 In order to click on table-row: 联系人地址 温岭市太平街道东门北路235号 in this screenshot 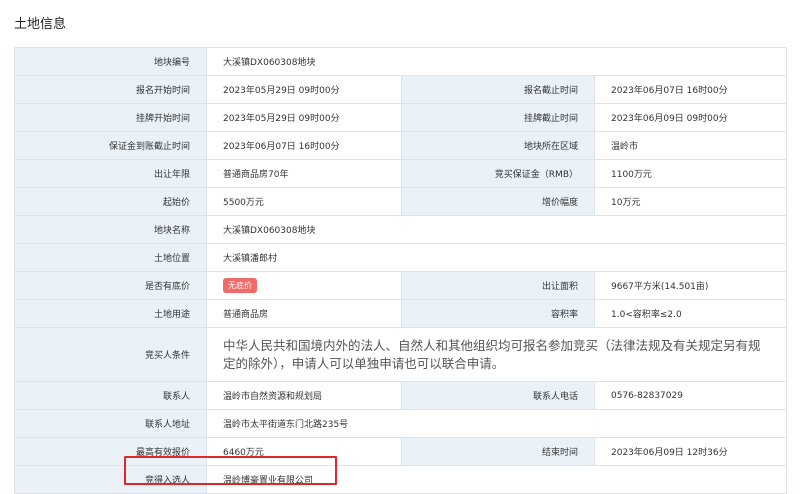, I will do `click(400, 423)`.